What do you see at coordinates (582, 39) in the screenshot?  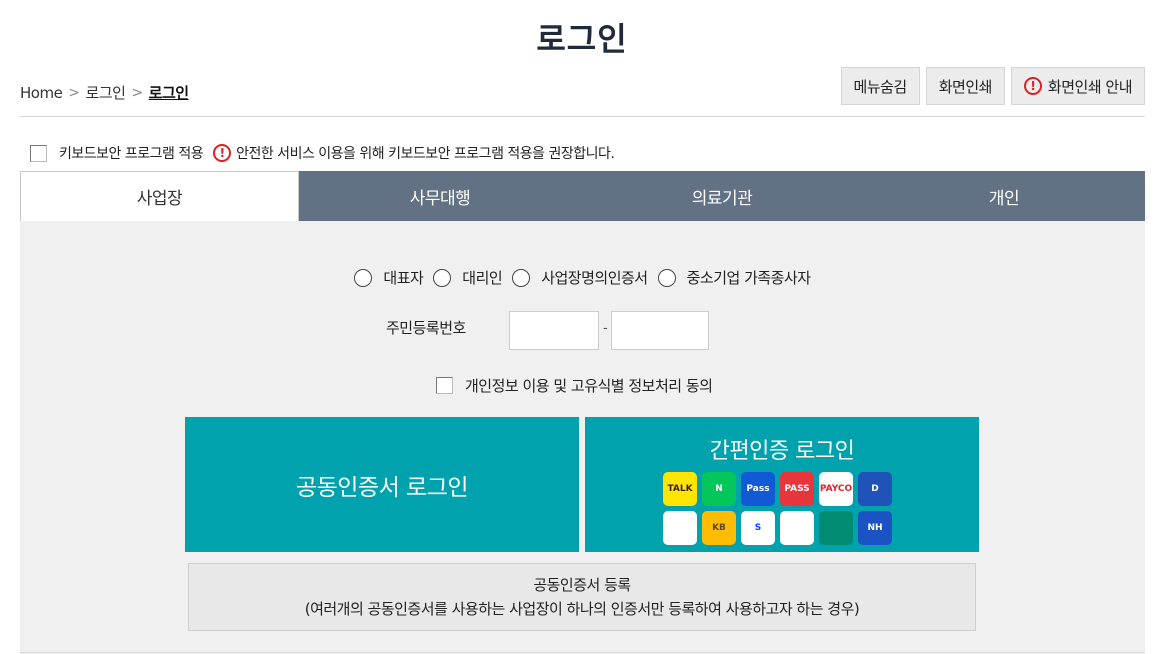 I see `page-title: 로그인` at bounding box center [582, 39].